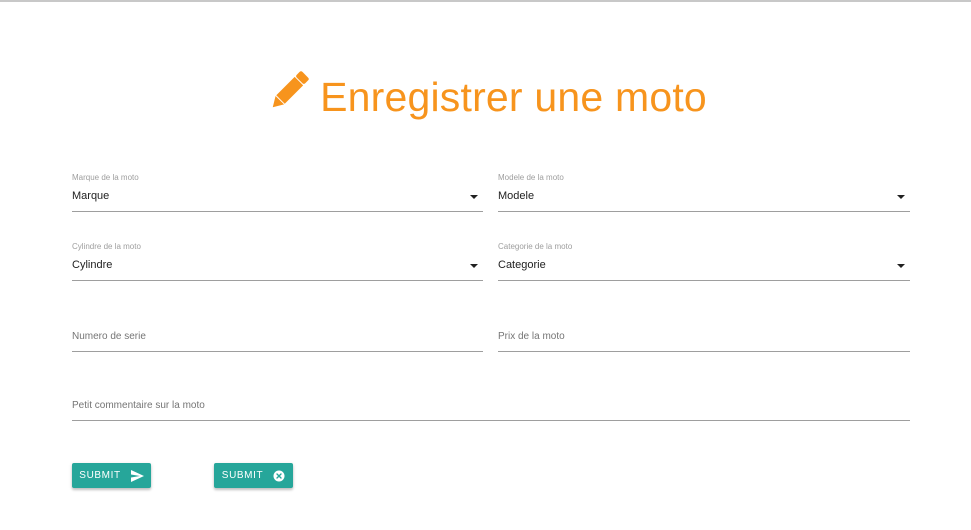 The width and height of the screenshot is (971, 530). Describe the element at coordinates (277, 337) in the screenshot. I see `numero-serie-input: Numero de serie` at that location.